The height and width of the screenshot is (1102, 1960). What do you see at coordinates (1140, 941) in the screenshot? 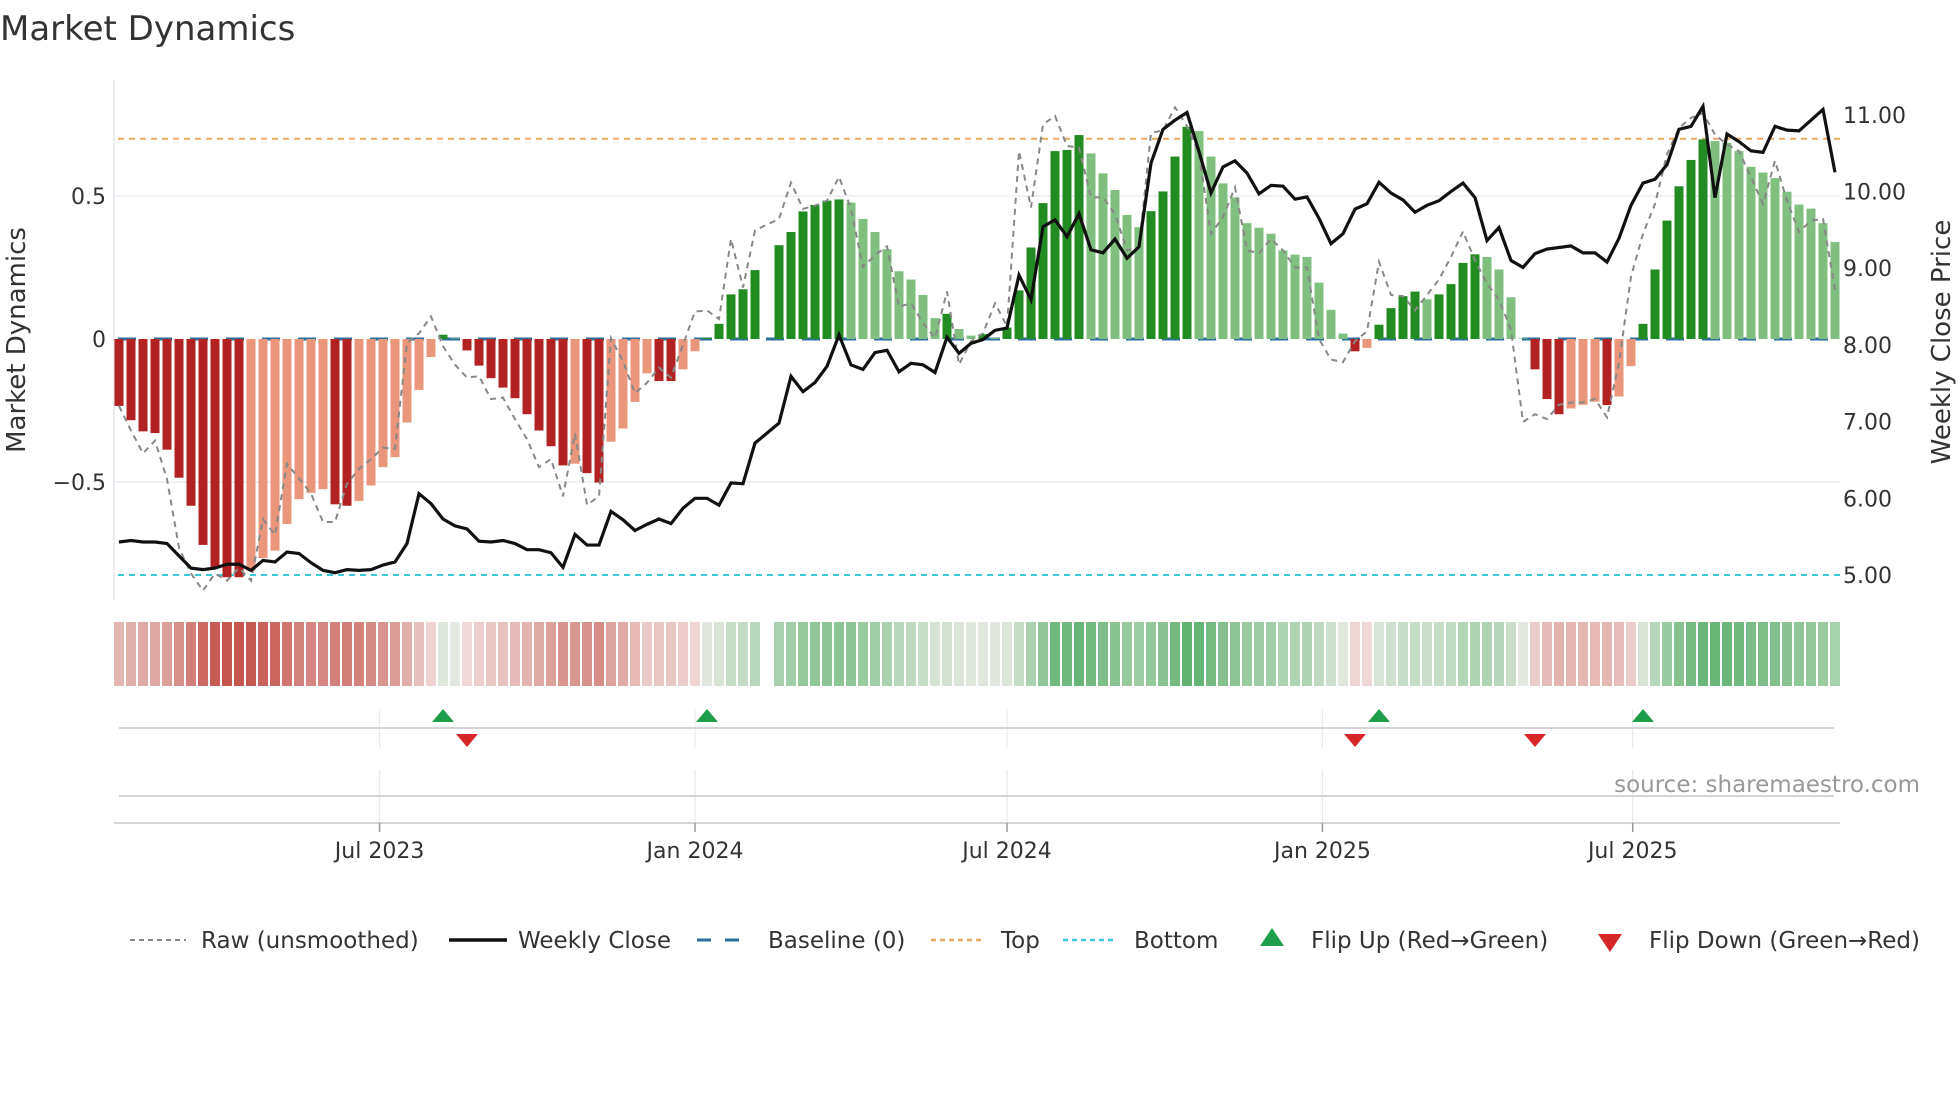
I see `legend-item-bottom: Bottom` at bounding box center [1140, 941].